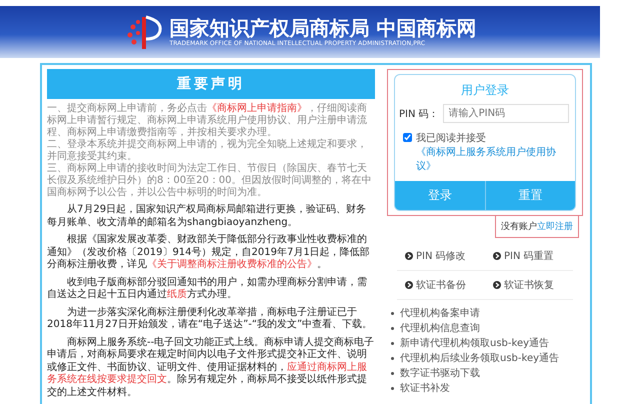 The height and width of the screenshot is (404, 640). Describe the element at coordinates (207, 150) in the screenshot. I see `notice-rule: 二、登录本系统并提交商标网上申请的，视为完全知晓上述规定和要求，并同意接受其约束。` at that location.